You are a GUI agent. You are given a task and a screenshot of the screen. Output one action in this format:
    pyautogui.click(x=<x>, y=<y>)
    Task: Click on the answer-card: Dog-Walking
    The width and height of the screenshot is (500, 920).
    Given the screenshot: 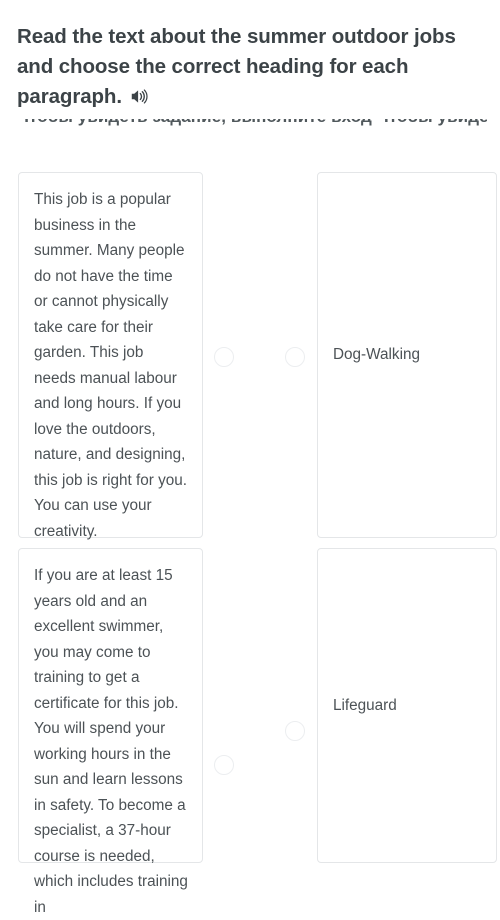 What is the action you would take?
    pyautogui.click(x=407, y=355)
    